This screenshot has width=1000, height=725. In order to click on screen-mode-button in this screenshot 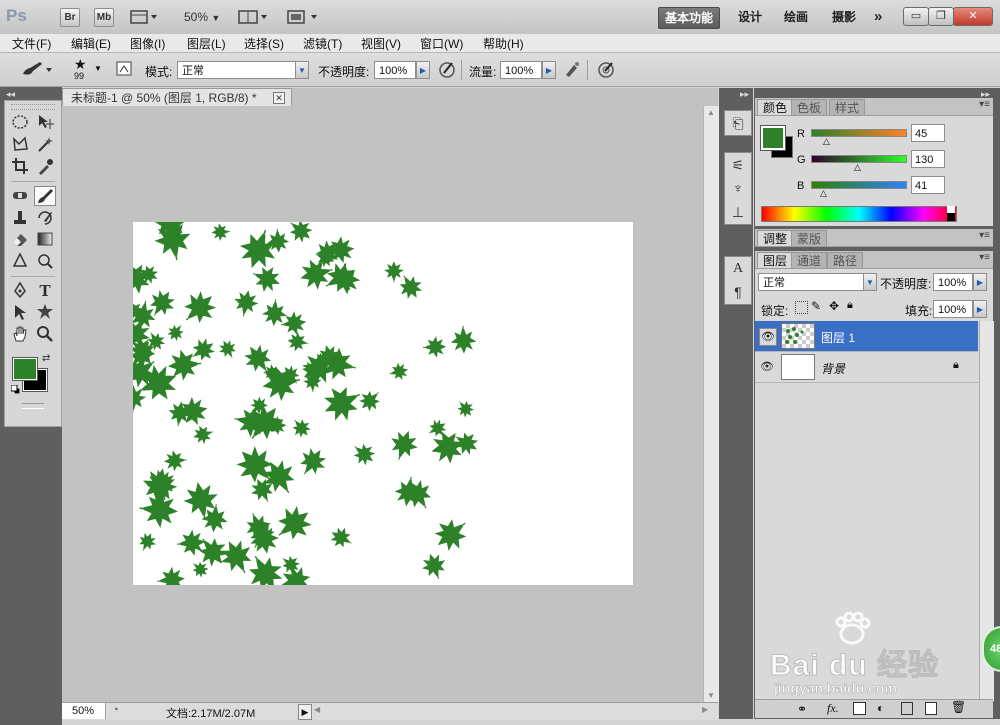, I will do `click(303, 17)`.